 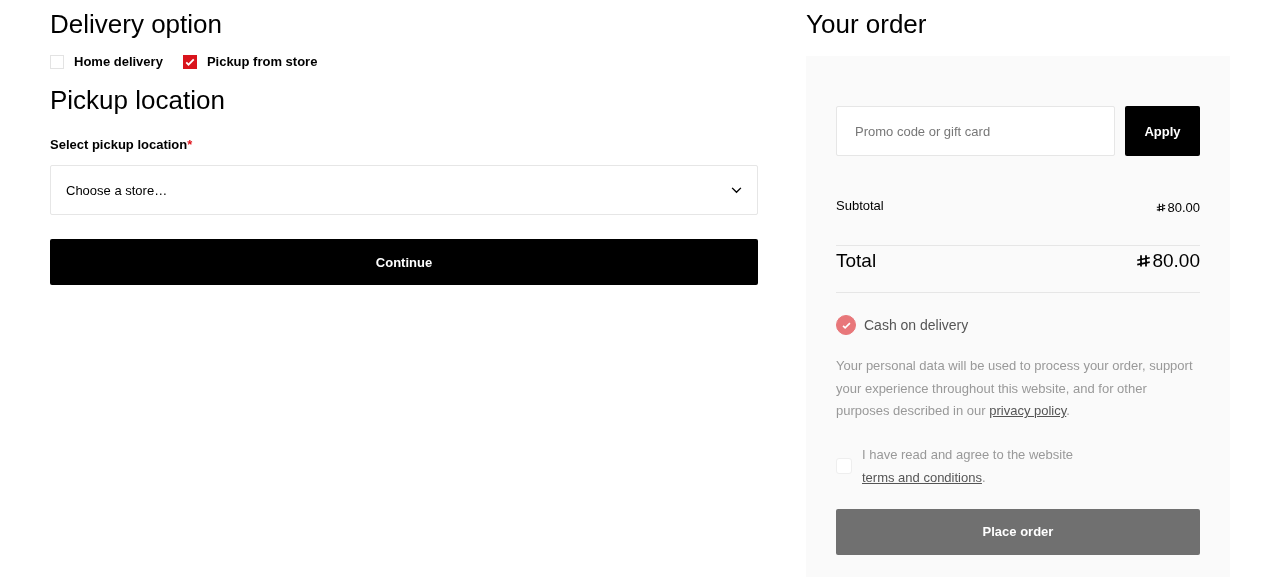 I want to click on terms-label: I have read and agree to the website terms and conditions., so click(x=968, y=466).